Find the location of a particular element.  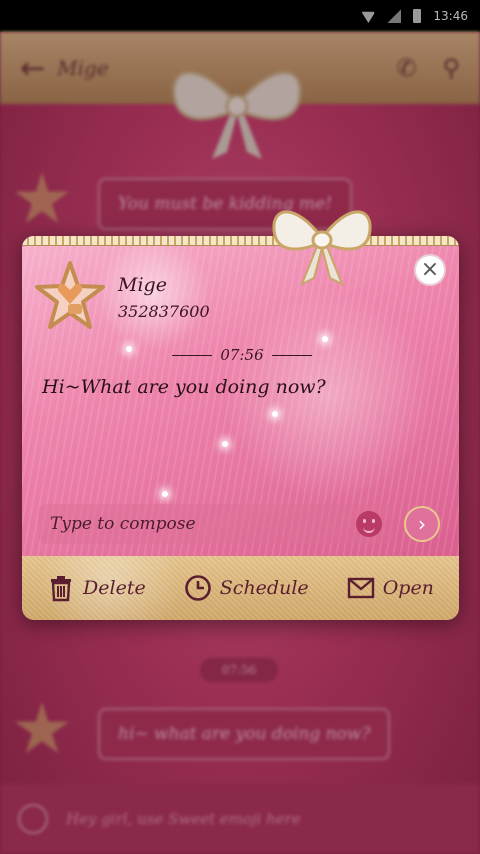

trash-icon is located at coordinates (61, 589).